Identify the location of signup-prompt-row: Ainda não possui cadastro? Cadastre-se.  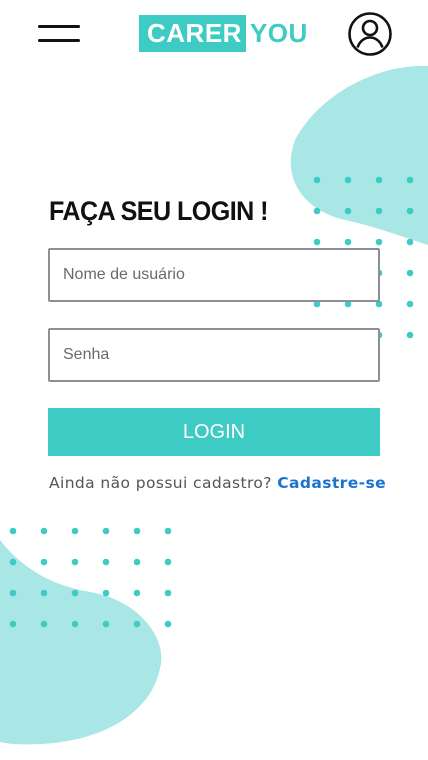
(219, 483).